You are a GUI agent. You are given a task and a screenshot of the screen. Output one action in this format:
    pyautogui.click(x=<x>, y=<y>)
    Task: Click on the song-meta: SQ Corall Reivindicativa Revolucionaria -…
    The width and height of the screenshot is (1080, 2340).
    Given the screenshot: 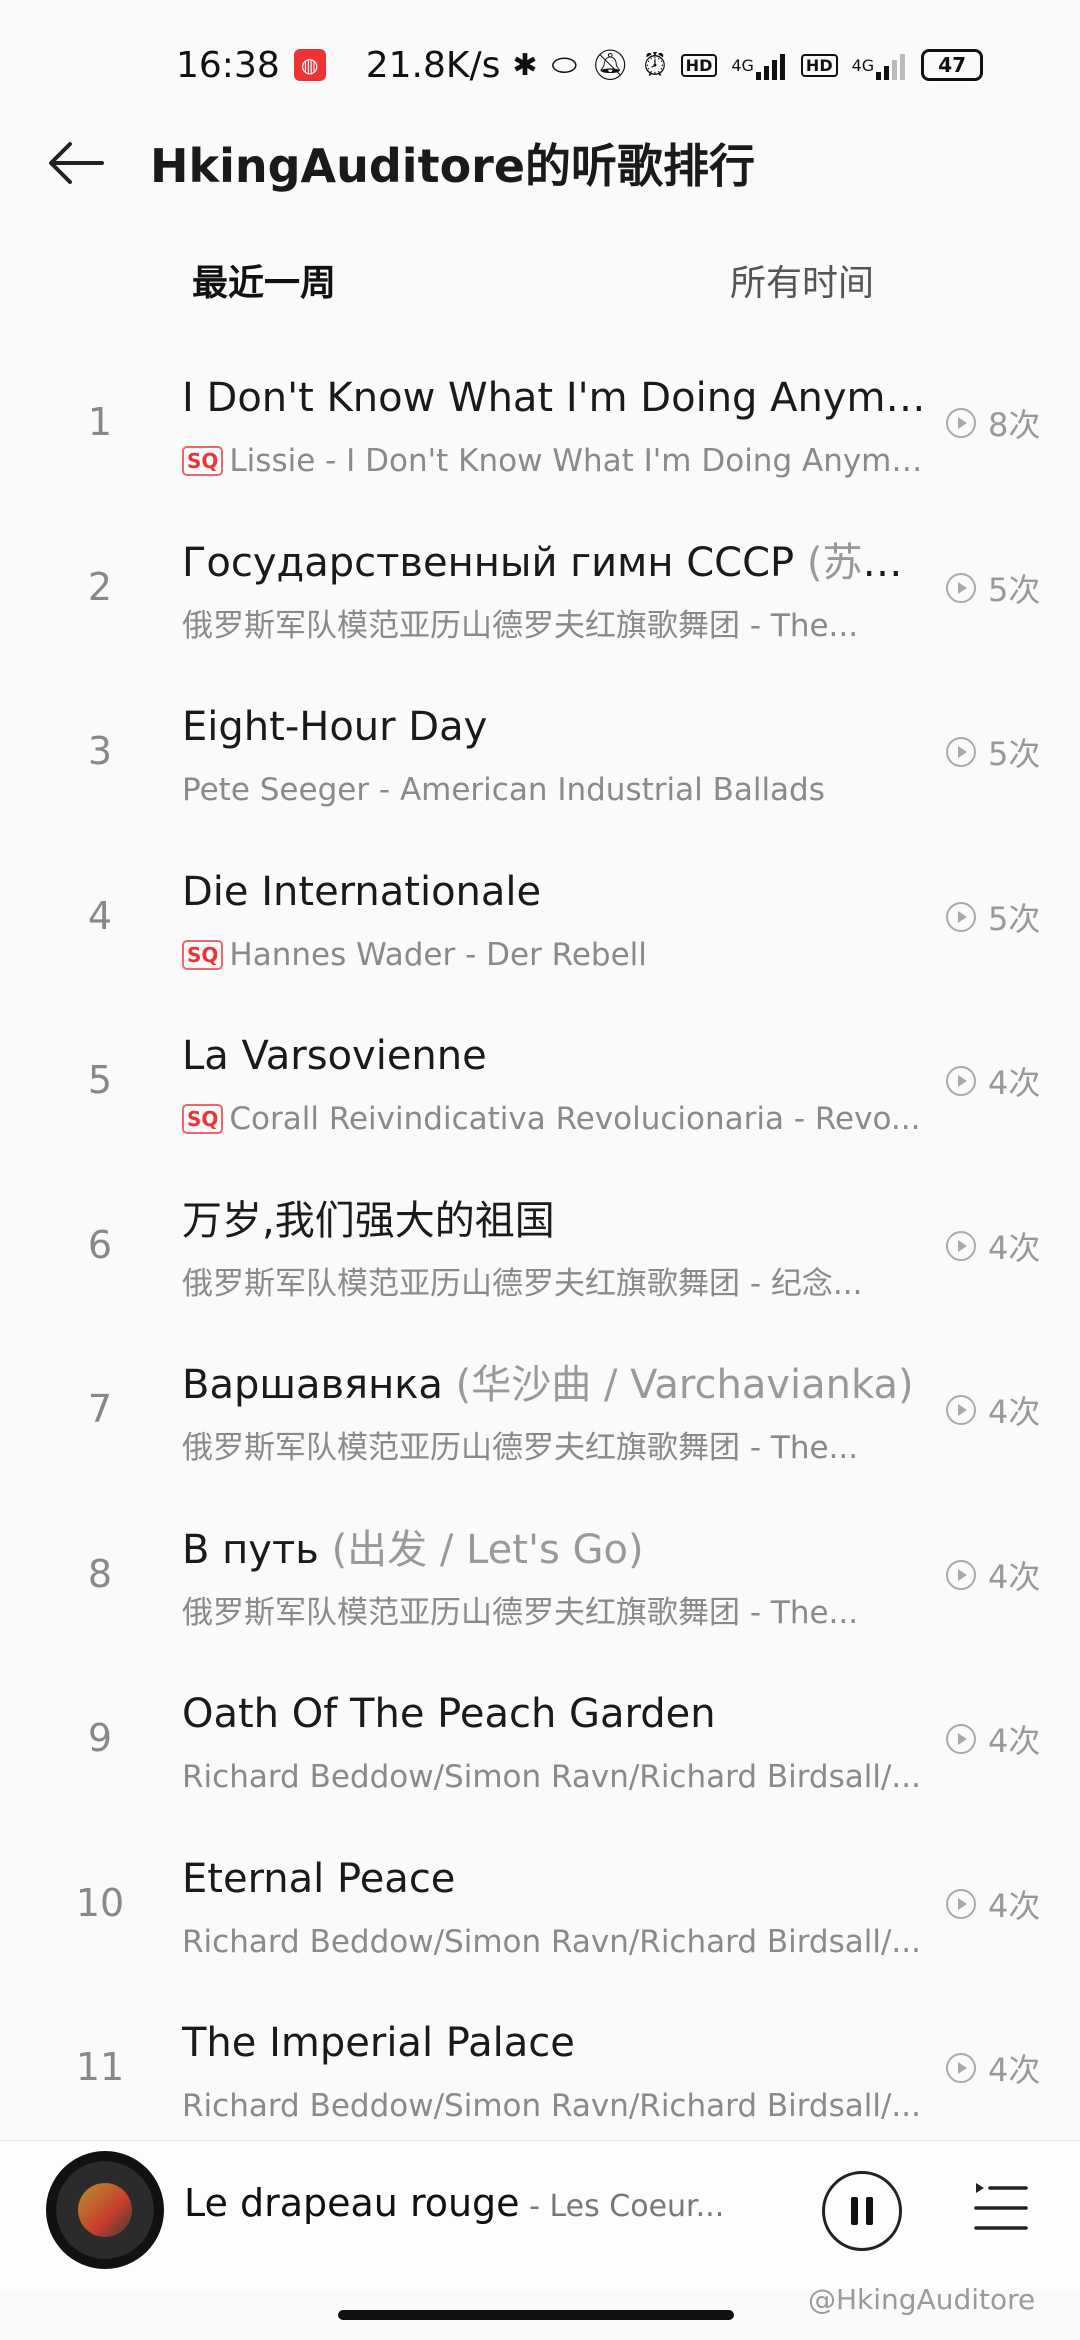 What is the action you would take?
    pyautogui.click(x=558, y=1119)
    